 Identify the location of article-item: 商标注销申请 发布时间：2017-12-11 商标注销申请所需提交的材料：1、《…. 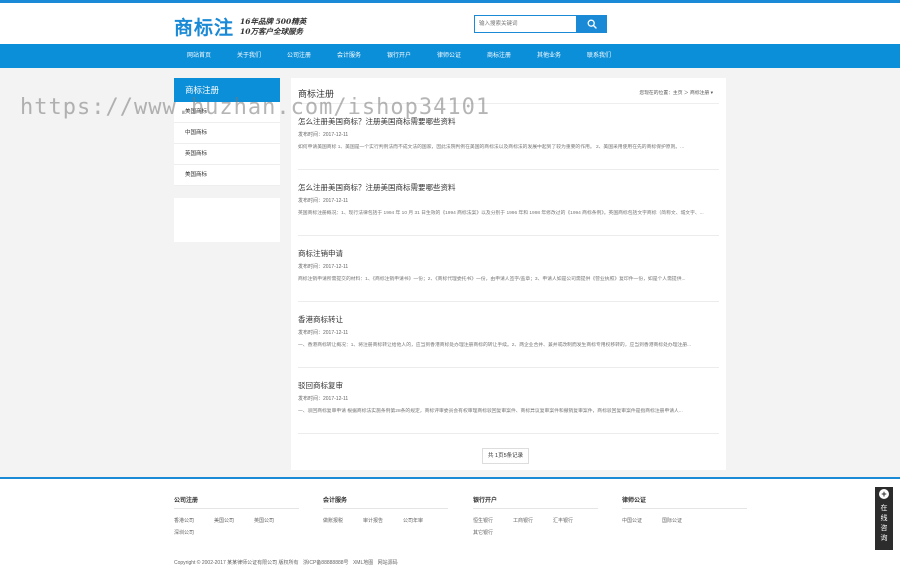
(508, 269).